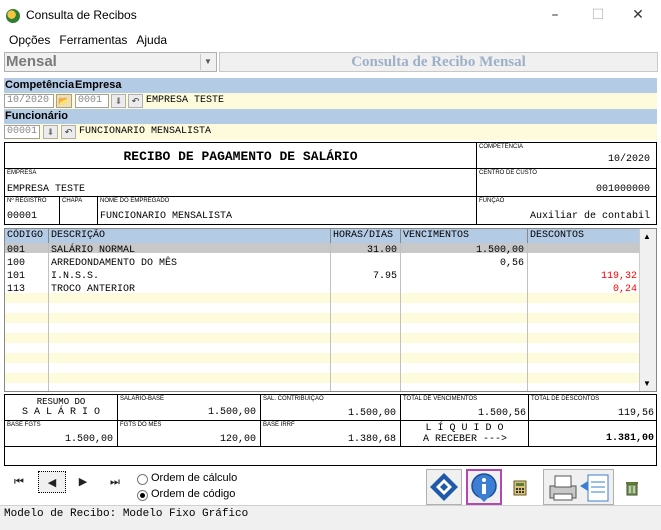 This screenshot has height=530, width=661. I want to click on competencia-caption: COMPETÊNCIA, so click(501, 147).